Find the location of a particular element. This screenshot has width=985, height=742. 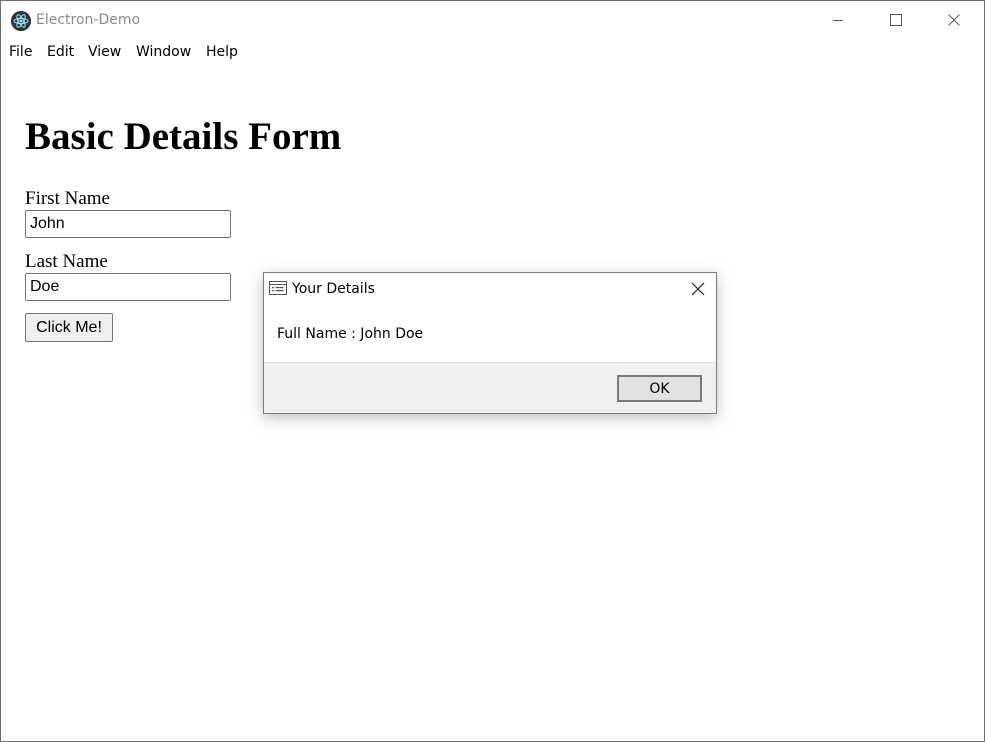

dialog-title-bar: Your Details is located at coordinates (490, 289).